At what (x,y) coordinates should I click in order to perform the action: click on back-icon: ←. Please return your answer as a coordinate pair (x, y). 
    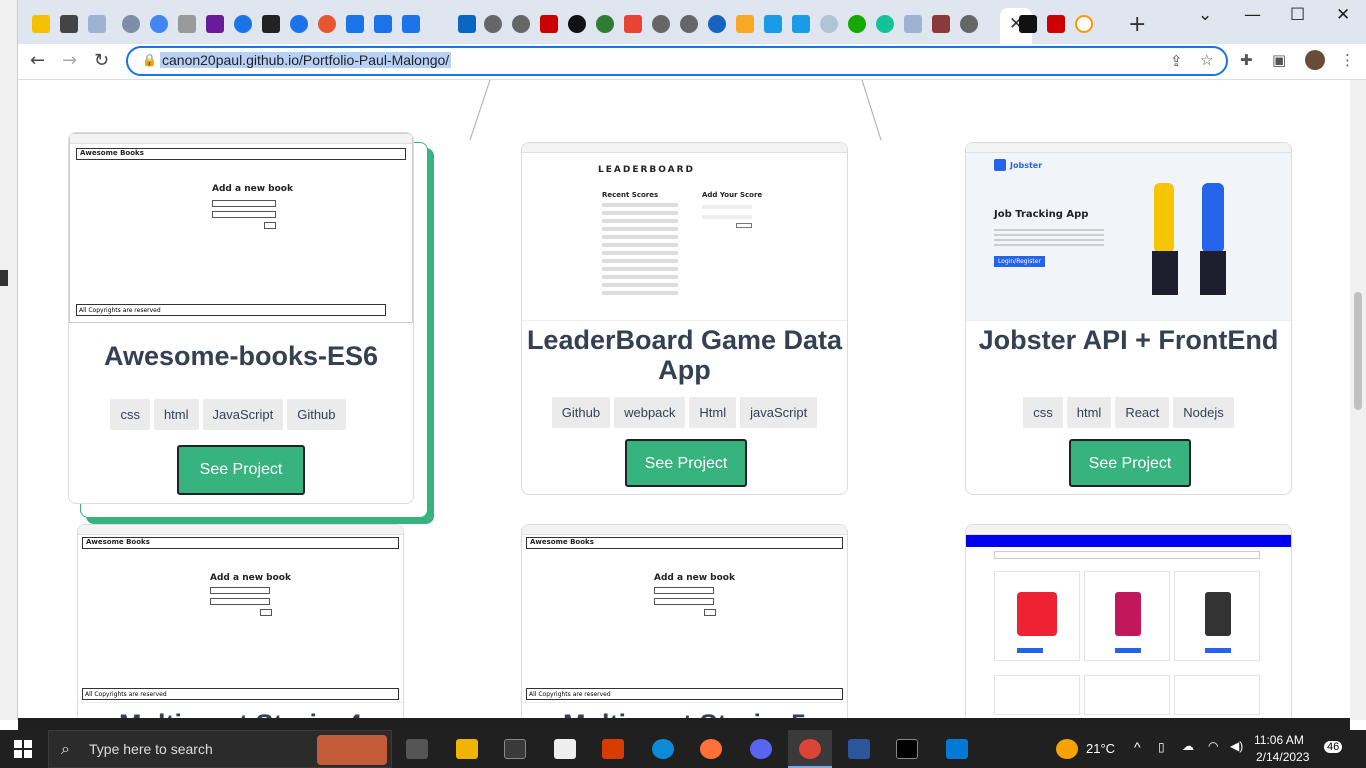
    Looking at the image, I should click on (37, 60).